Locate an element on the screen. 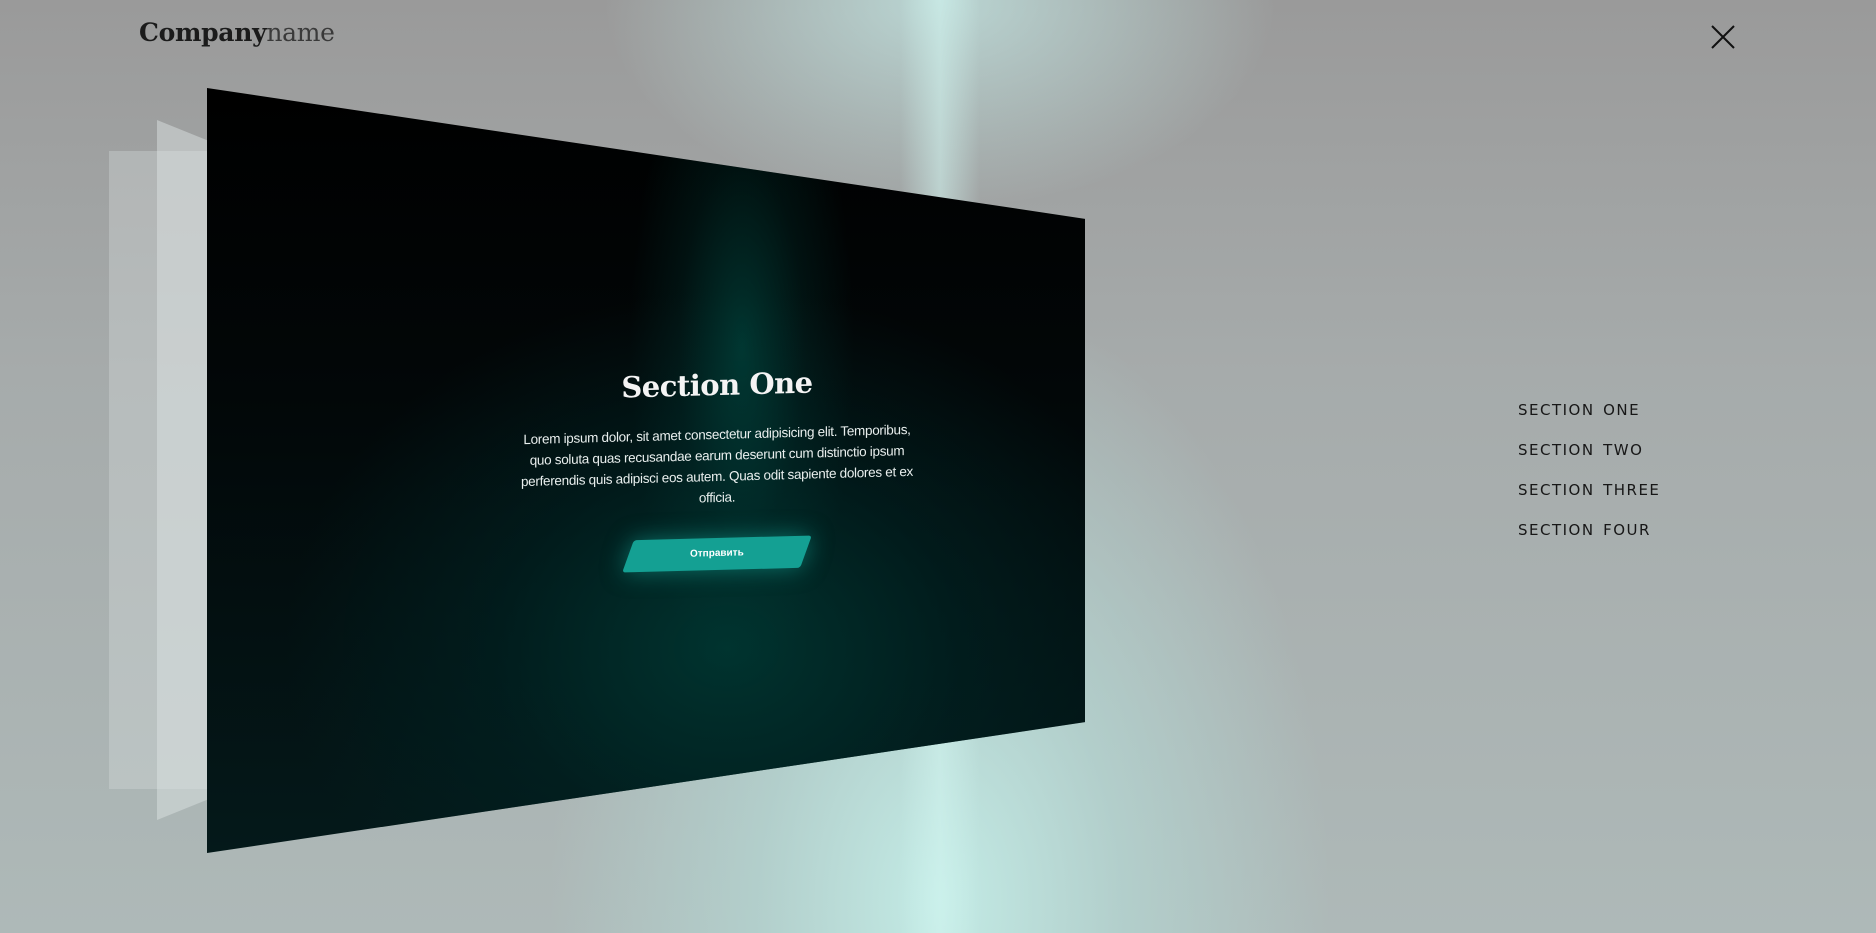 Image resolution: width=1876 pixels, height=933 pixels. nav-item-section-three: section three is located at coordinates (1589, 494).